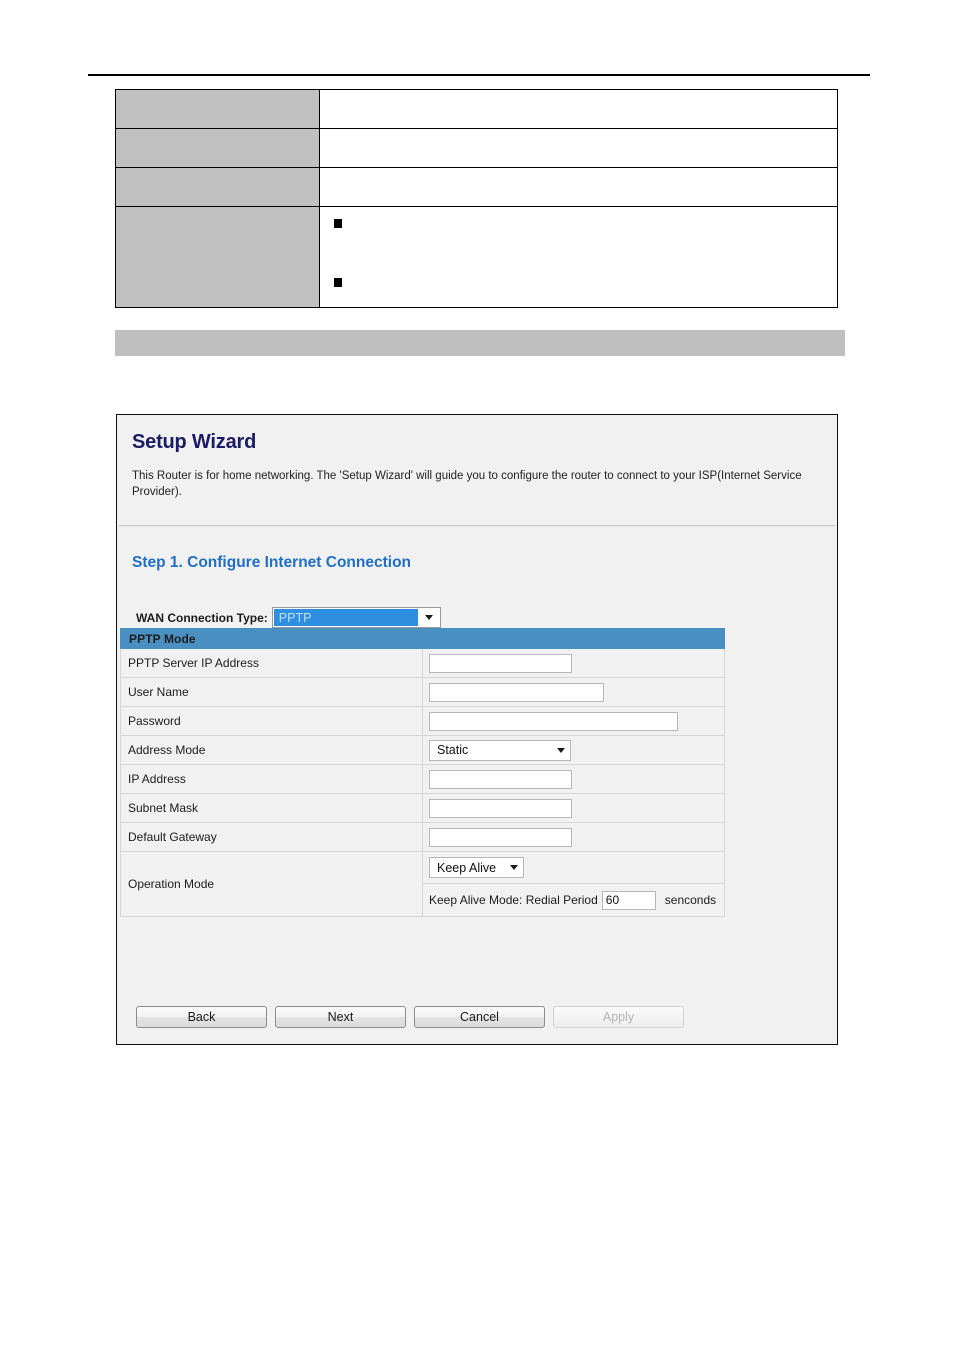  I want to click on form-header-row: PPTP Mode, so click(422, 638).